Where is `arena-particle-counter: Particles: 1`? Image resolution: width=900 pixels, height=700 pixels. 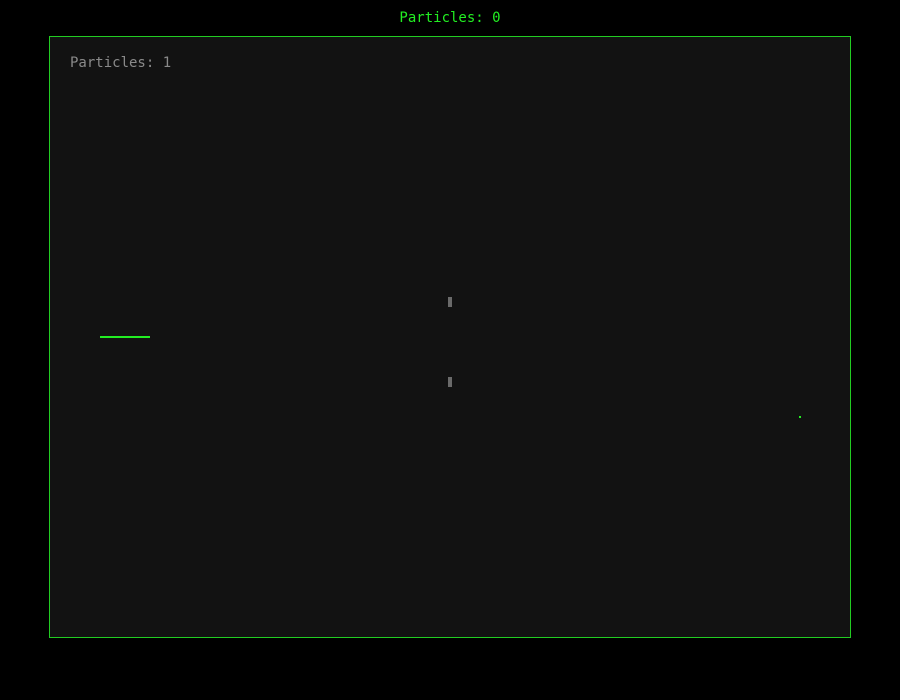
arena-particle-counter: Particles: 1 is located at coordinates (121, 63).